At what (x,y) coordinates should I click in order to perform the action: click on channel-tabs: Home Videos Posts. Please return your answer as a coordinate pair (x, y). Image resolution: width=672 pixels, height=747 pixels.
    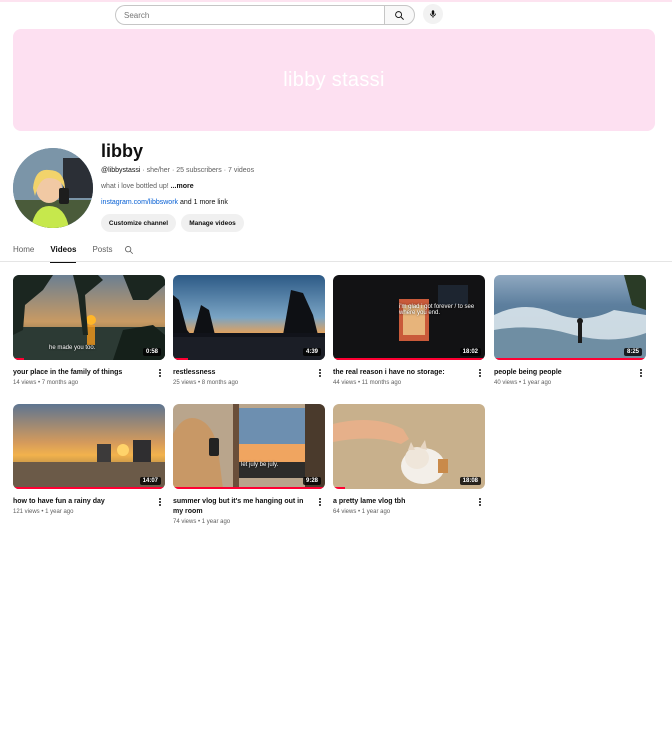
    Looking at the image, I should click on (81, 254).